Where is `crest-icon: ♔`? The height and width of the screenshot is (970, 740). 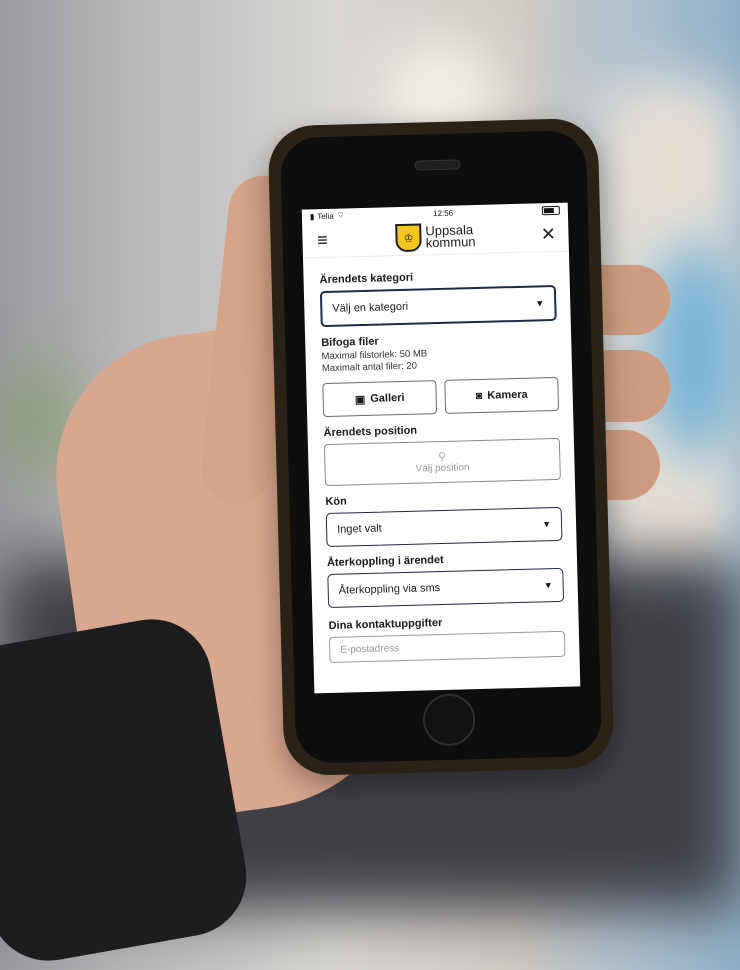
crest-icon: ♔ is located at coordinates (408, 238).